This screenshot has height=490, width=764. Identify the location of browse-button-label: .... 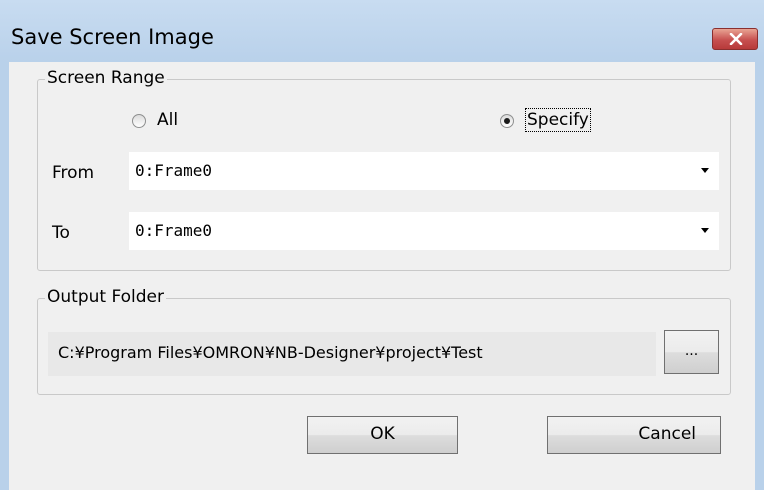
(691, 351).